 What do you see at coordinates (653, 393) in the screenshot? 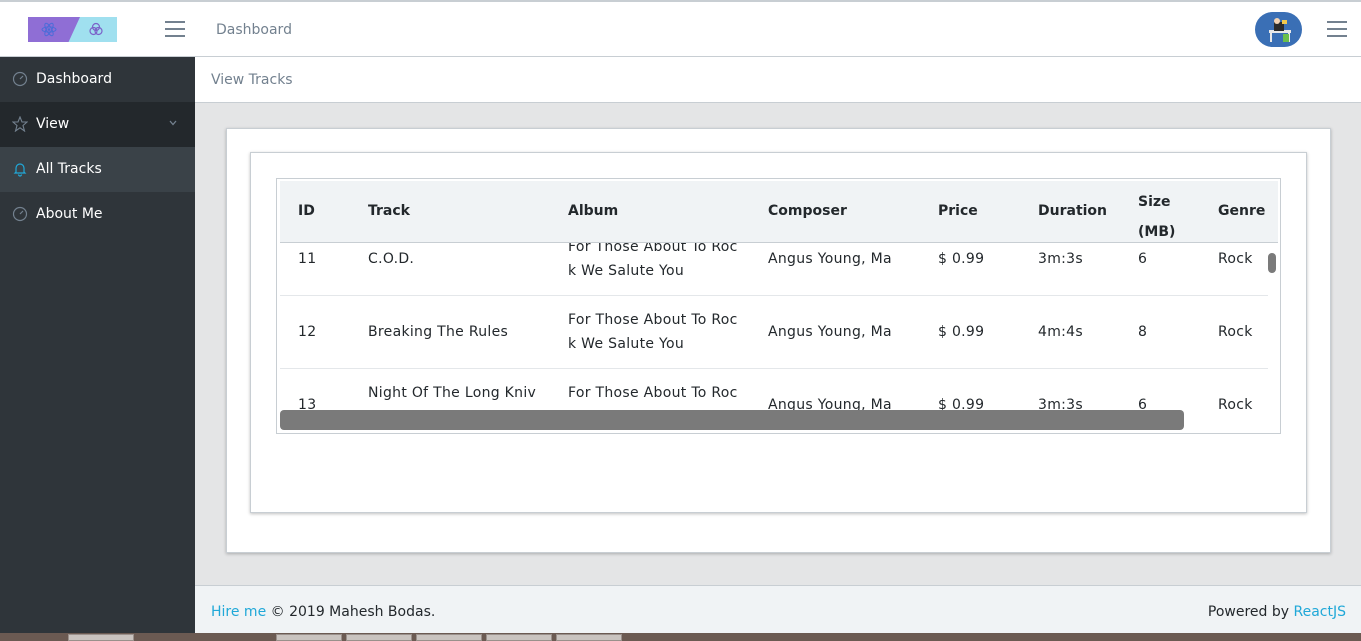
I see `cell-album: For Those About To Roc` at bounding box center [653, 393].